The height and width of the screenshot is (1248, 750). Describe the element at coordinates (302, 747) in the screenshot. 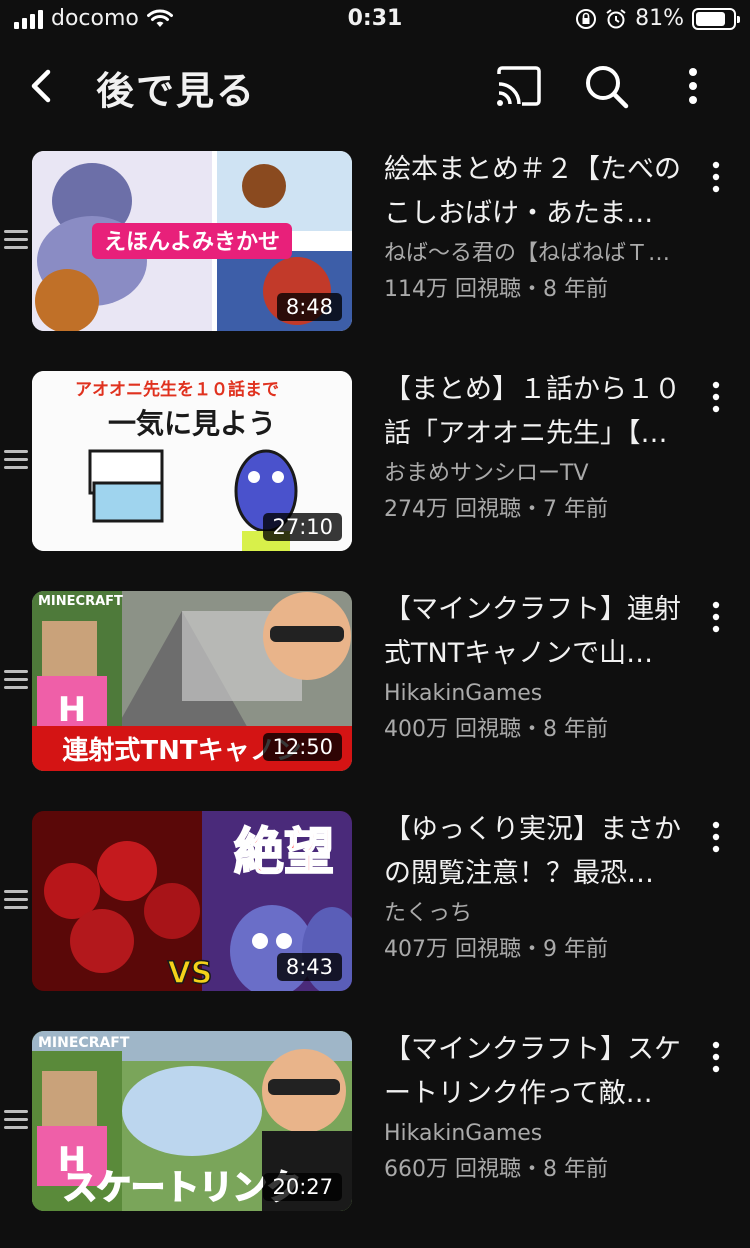

I see `duration-badge: 12:50` at that location.